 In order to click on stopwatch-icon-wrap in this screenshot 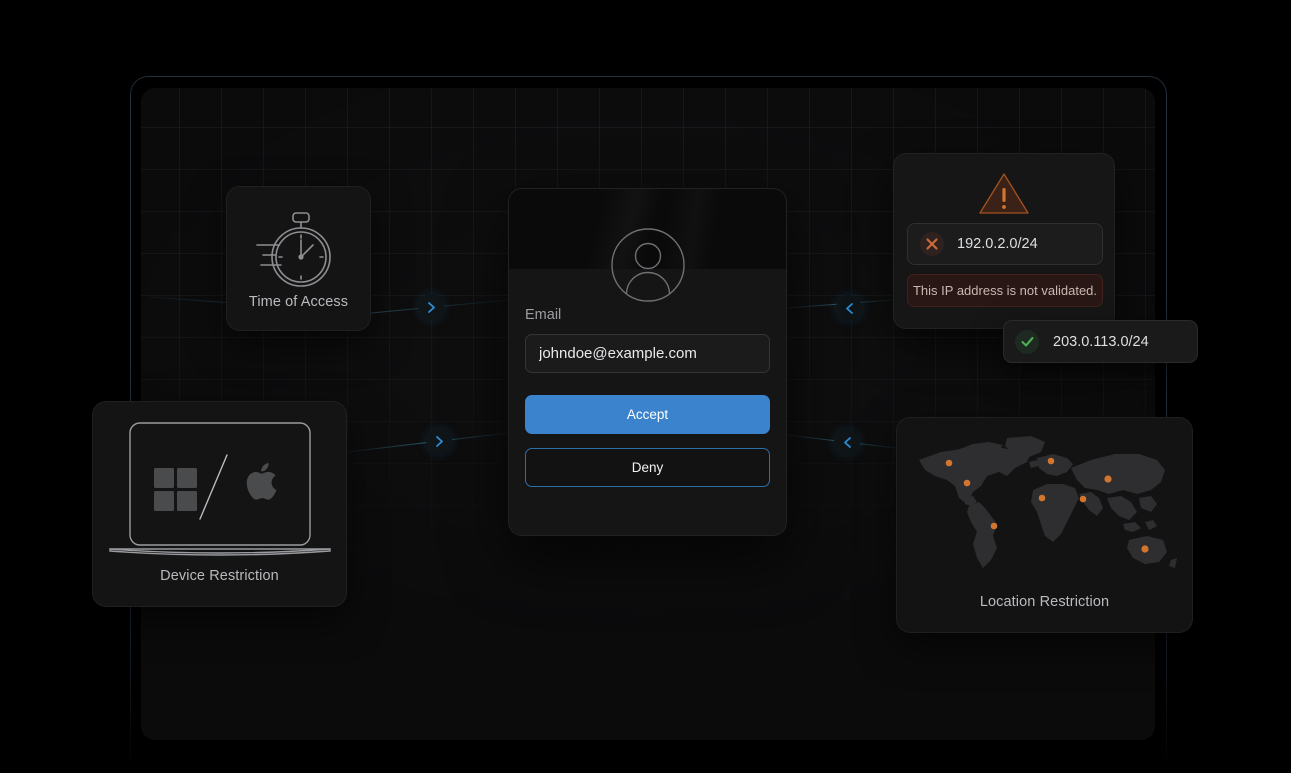, I will do `click(298, 250)`.